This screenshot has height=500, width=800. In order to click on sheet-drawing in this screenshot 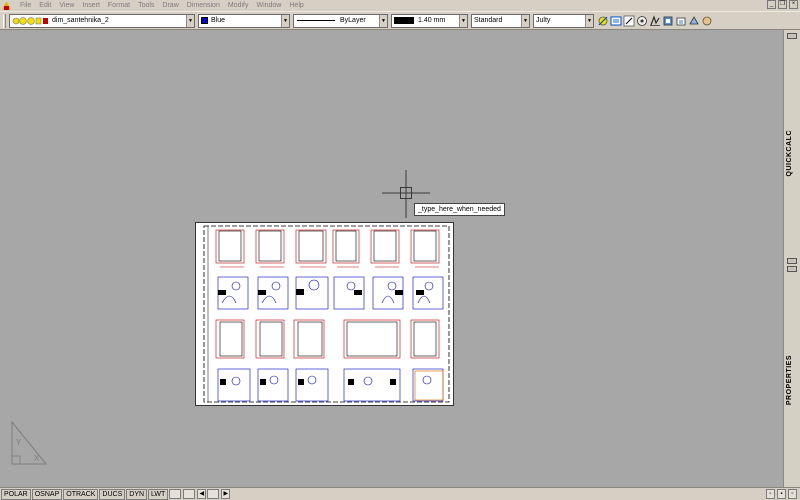, I will do `click(326, 314)`.